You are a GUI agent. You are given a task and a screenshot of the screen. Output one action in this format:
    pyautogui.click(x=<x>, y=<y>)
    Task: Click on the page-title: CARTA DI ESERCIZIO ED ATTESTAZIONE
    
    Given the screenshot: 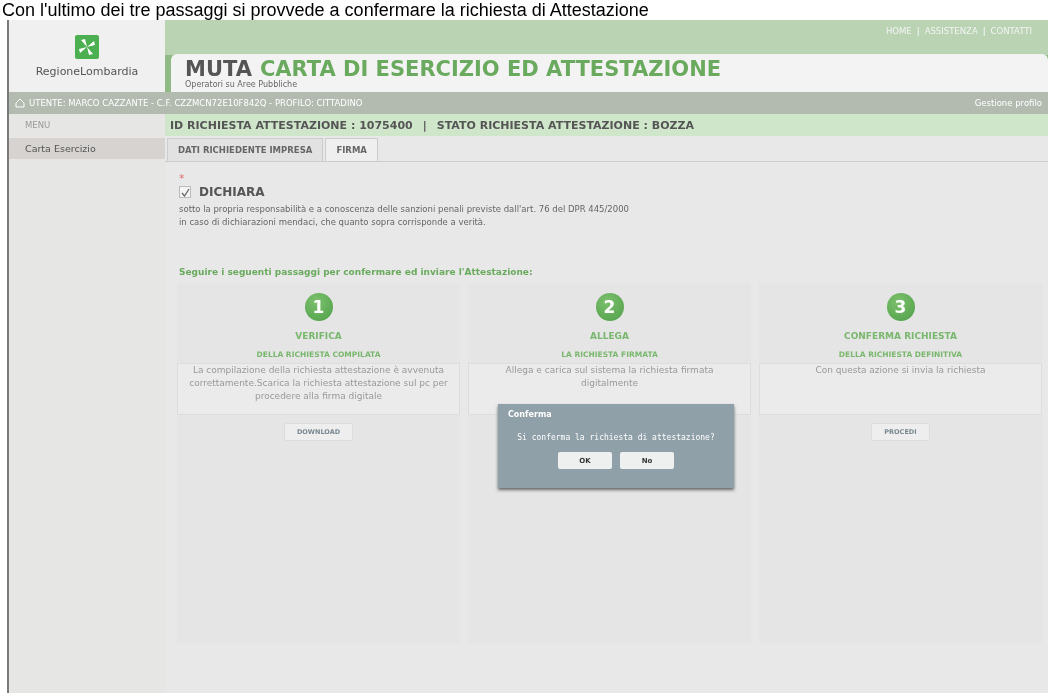 What is the action you would take?
    pyautogui.click(x=490, y=69)
    